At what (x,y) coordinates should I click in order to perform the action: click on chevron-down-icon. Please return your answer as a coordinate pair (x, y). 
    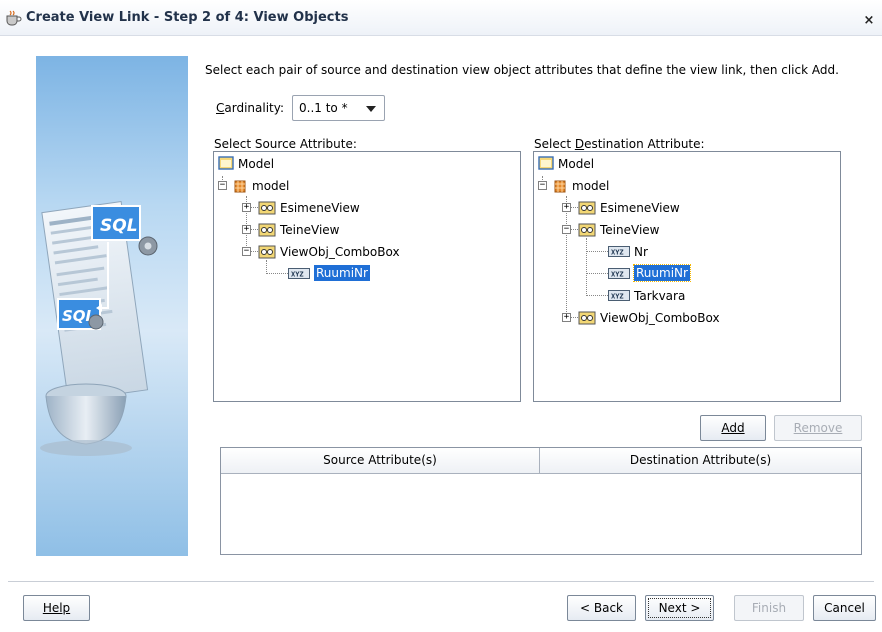
    Looking at the image, I should click on (371, 109).